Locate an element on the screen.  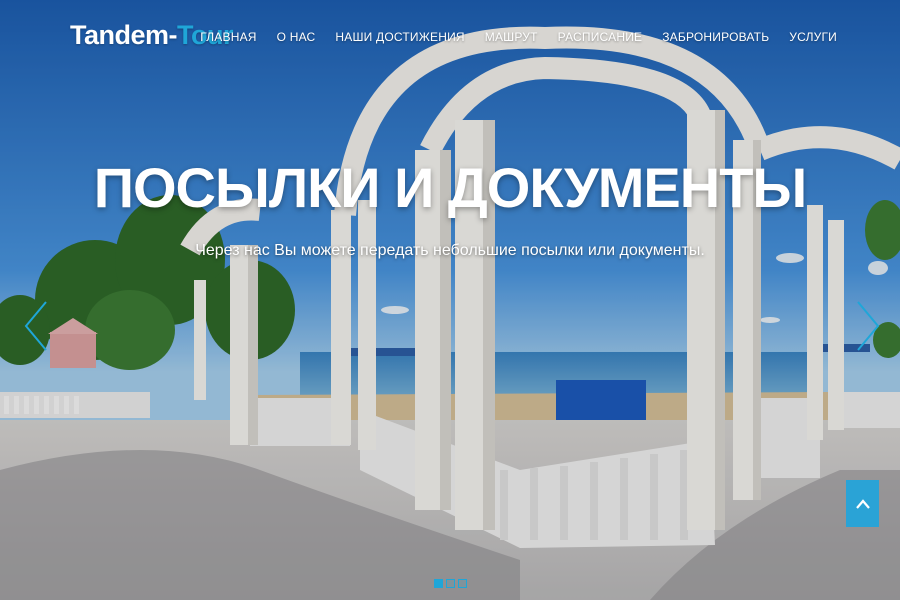
nav-item-achievements: НАШИ ДОСТИЖЕНИЯ is located at coordinates (399, 37).